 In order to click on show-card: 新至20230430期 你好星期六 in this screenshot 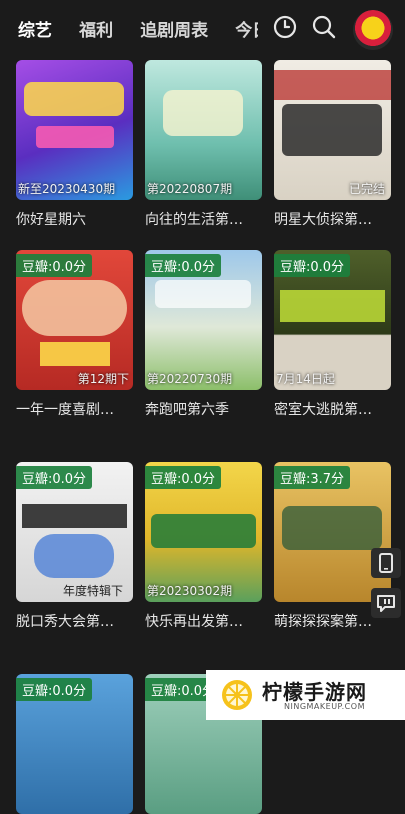, I will do `click(74, 144)`.